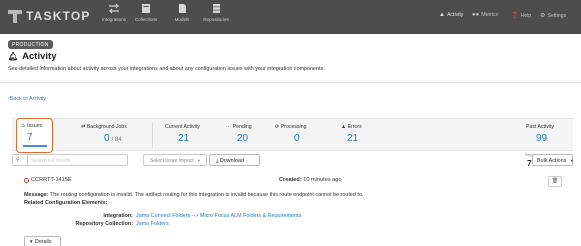  Describe the element at coordinates (297, 138) in the screenshot. I see `processing-count: 0` at that location.